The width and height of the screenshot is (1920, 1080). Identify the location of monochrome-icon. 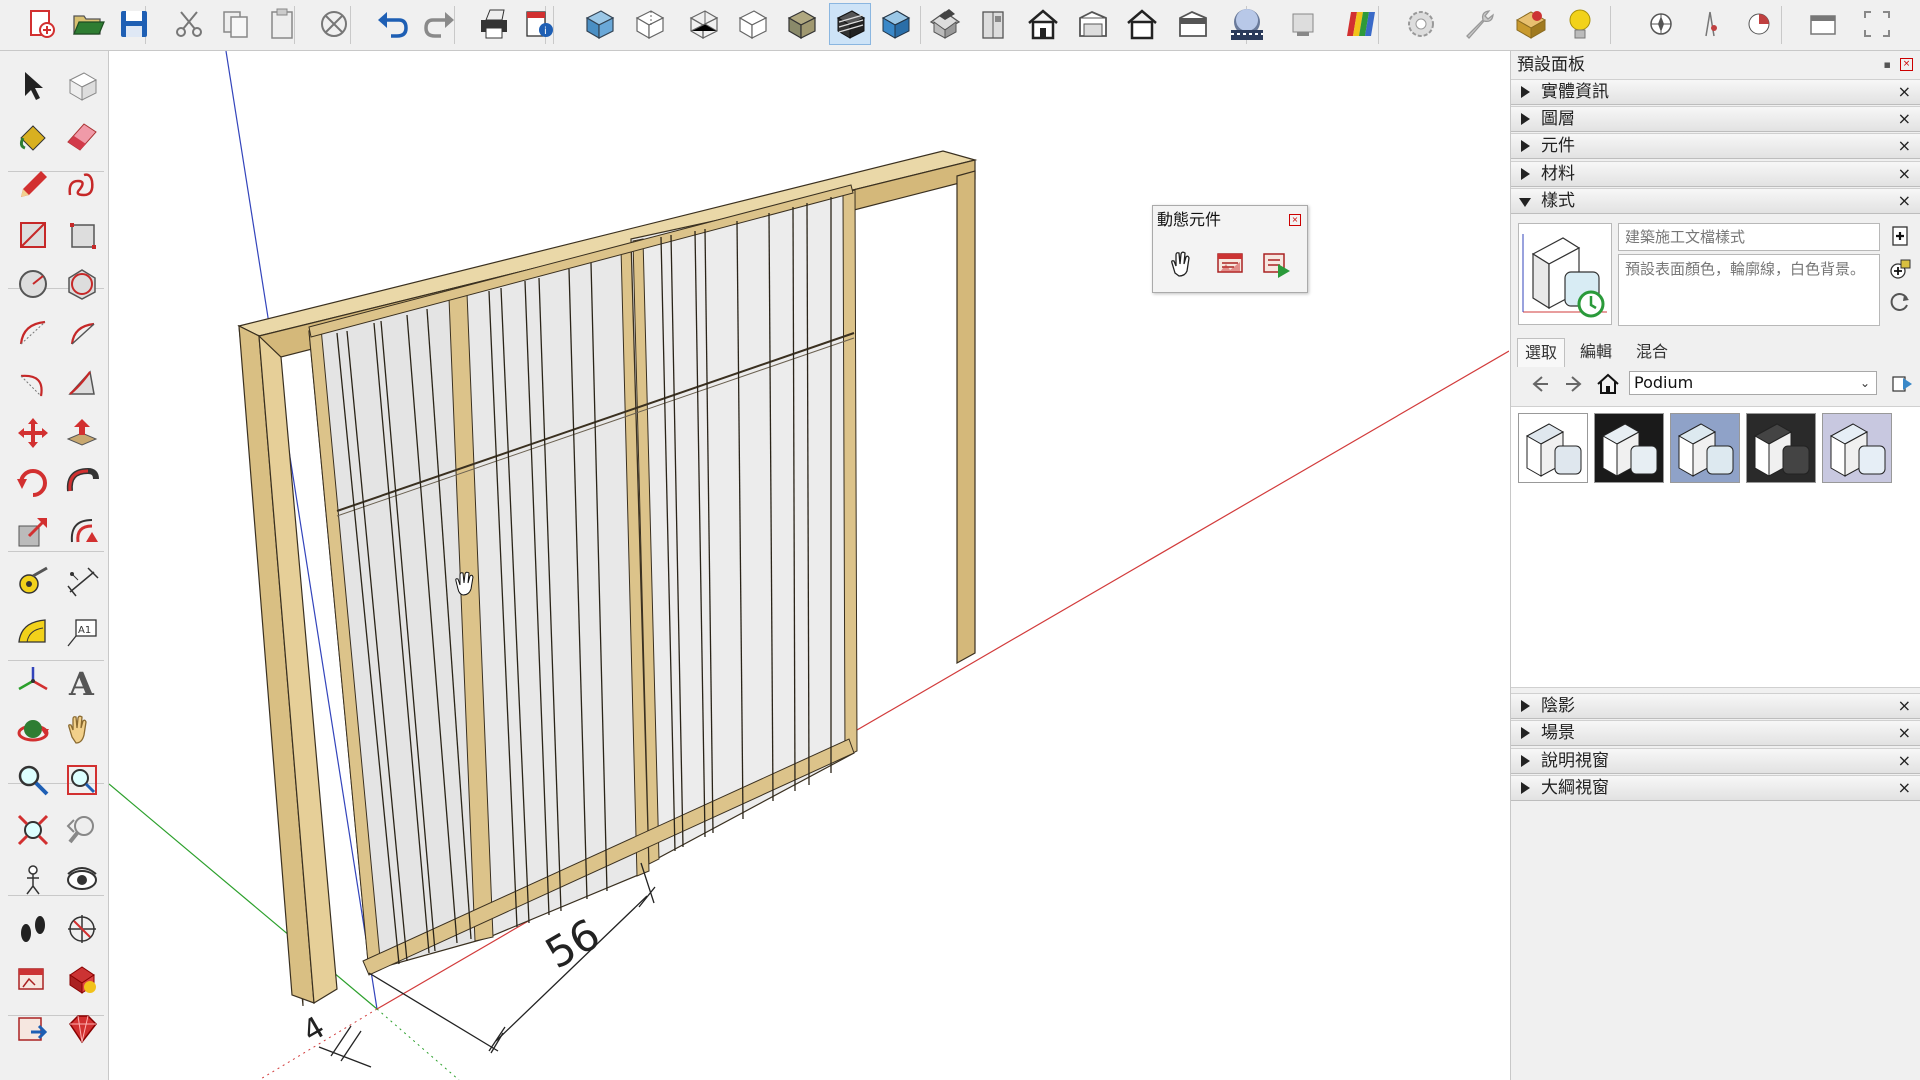
(895, 24).